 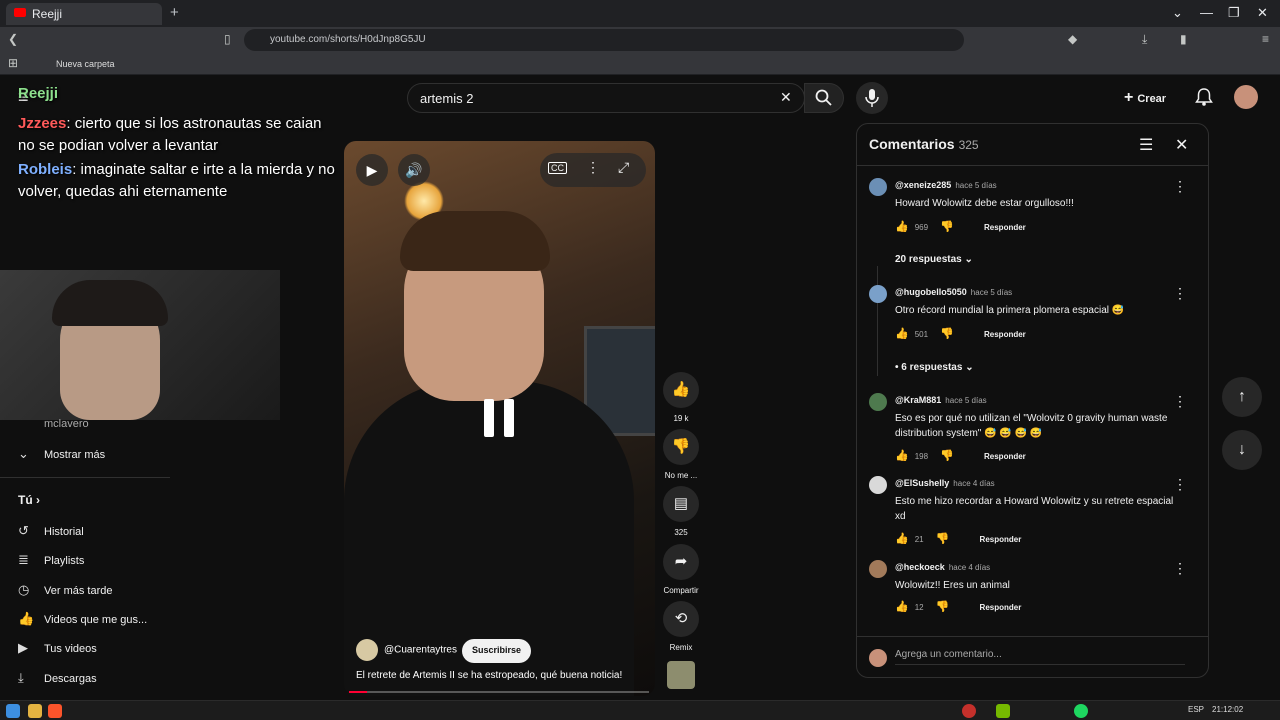 I want to click on more-options-icon: ⋮, so click(x=593, y=167).